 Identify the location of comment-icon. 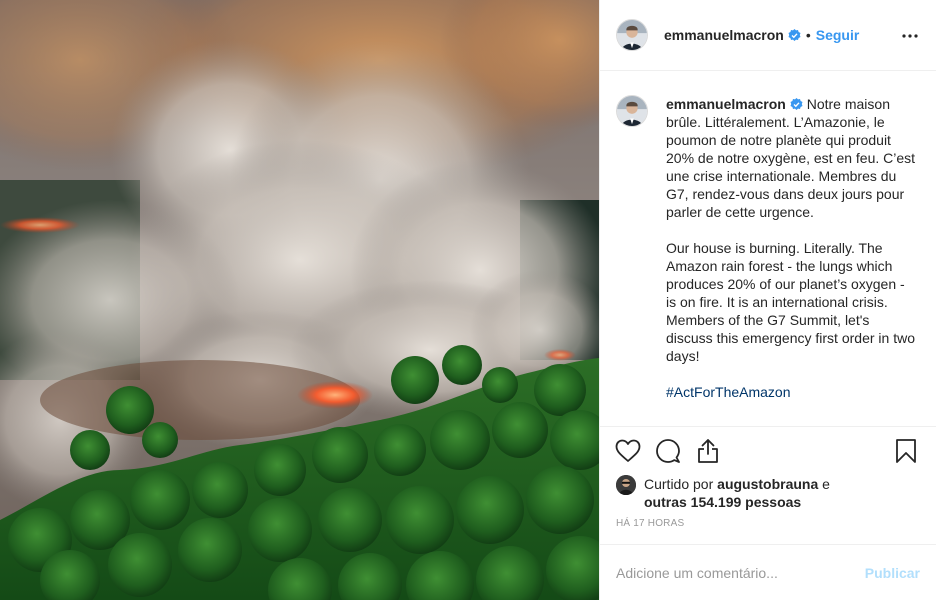
(668, 451).